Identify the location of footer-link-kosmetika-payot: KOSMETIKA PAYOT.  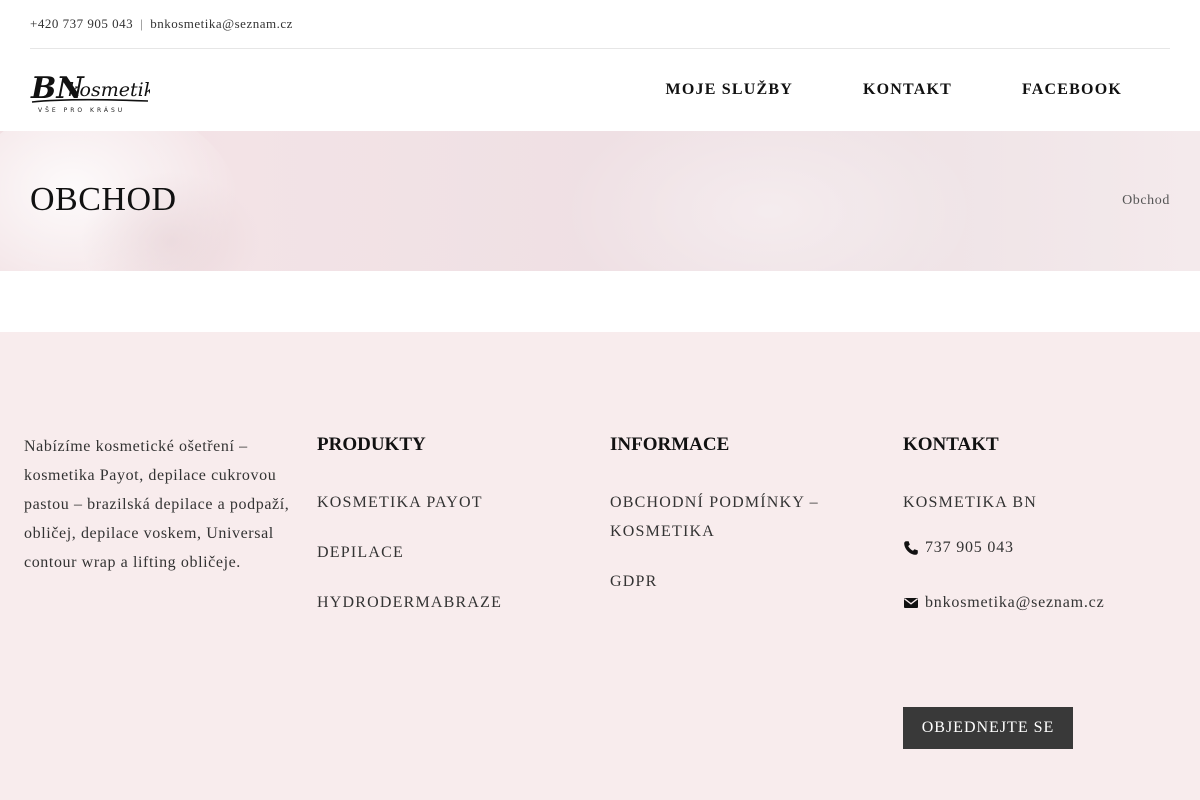
(452, 502).